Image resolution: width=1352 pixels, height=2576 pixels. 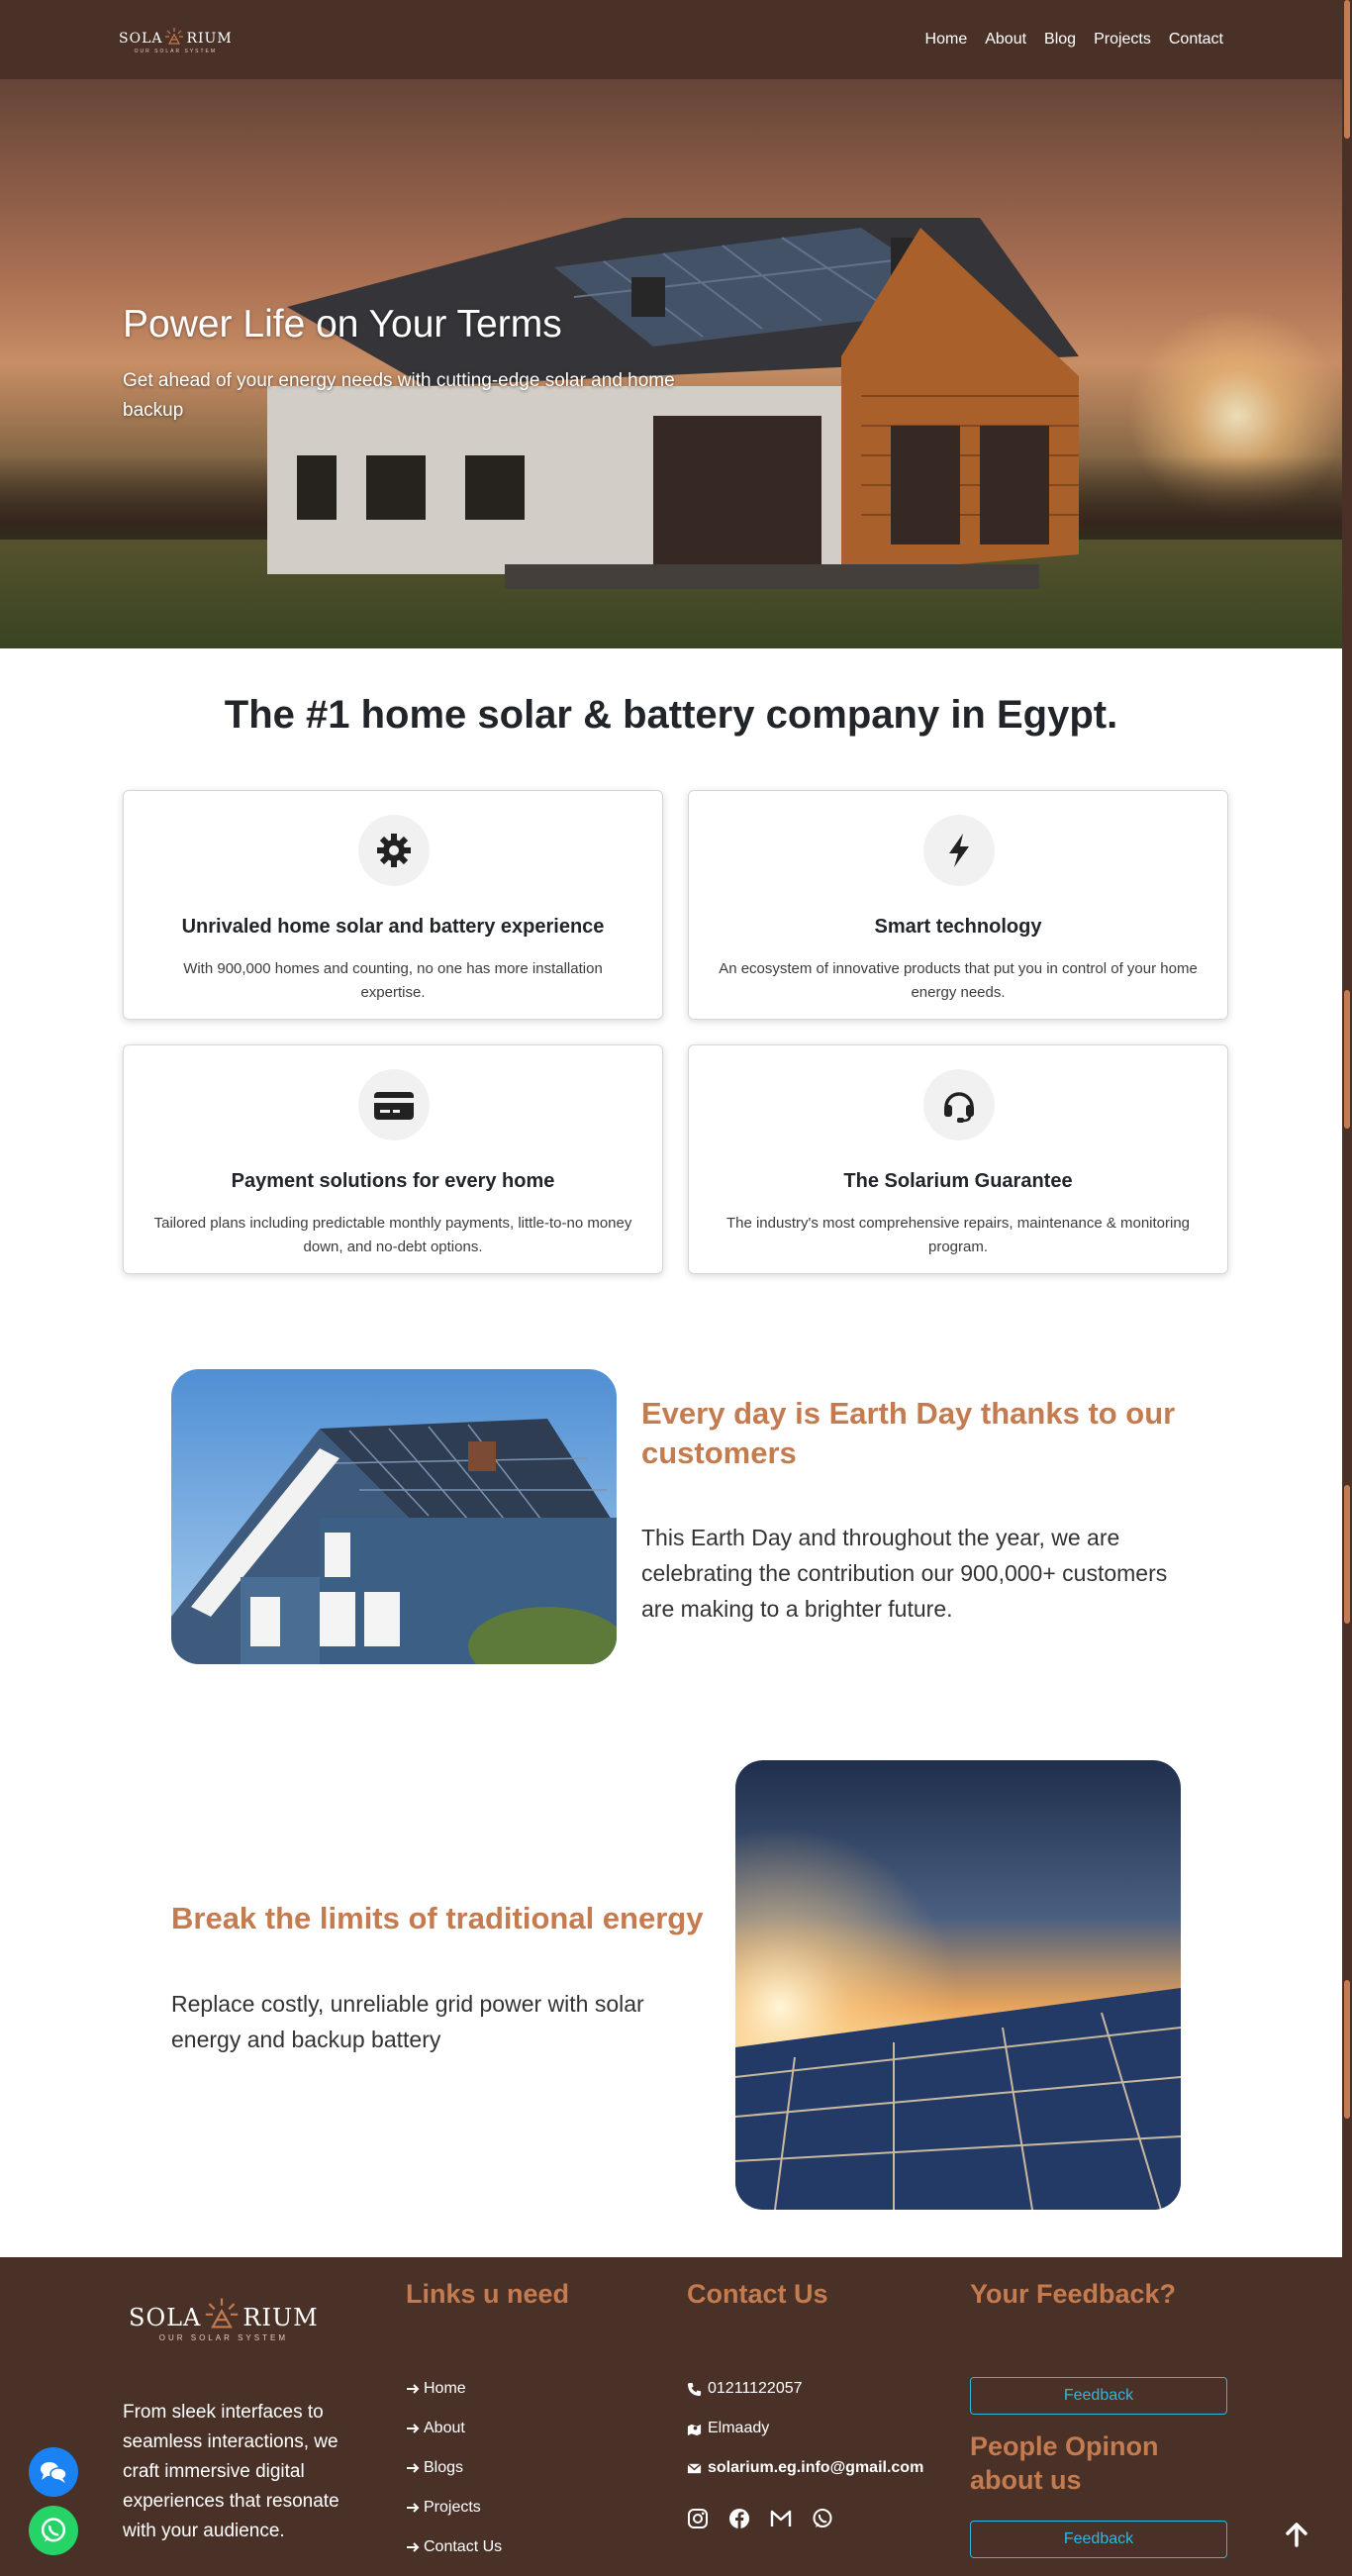 I want to click on nav-link-about: About, so click(x=1006, y=40).